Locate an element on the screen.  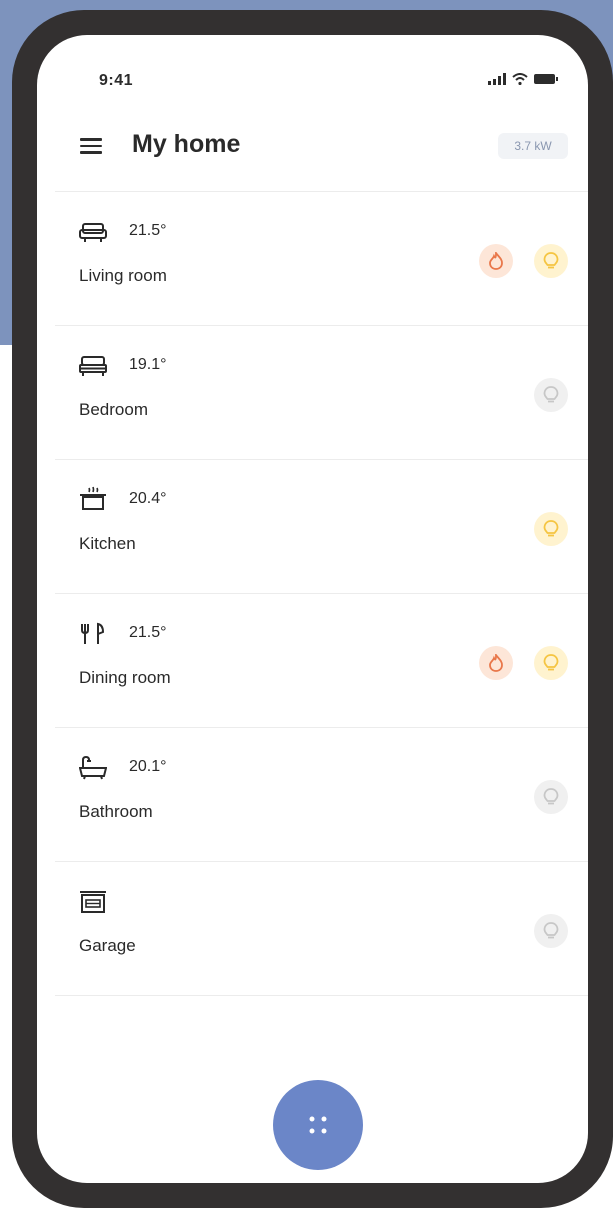
signal-icon is located at coordinates (497, 79).